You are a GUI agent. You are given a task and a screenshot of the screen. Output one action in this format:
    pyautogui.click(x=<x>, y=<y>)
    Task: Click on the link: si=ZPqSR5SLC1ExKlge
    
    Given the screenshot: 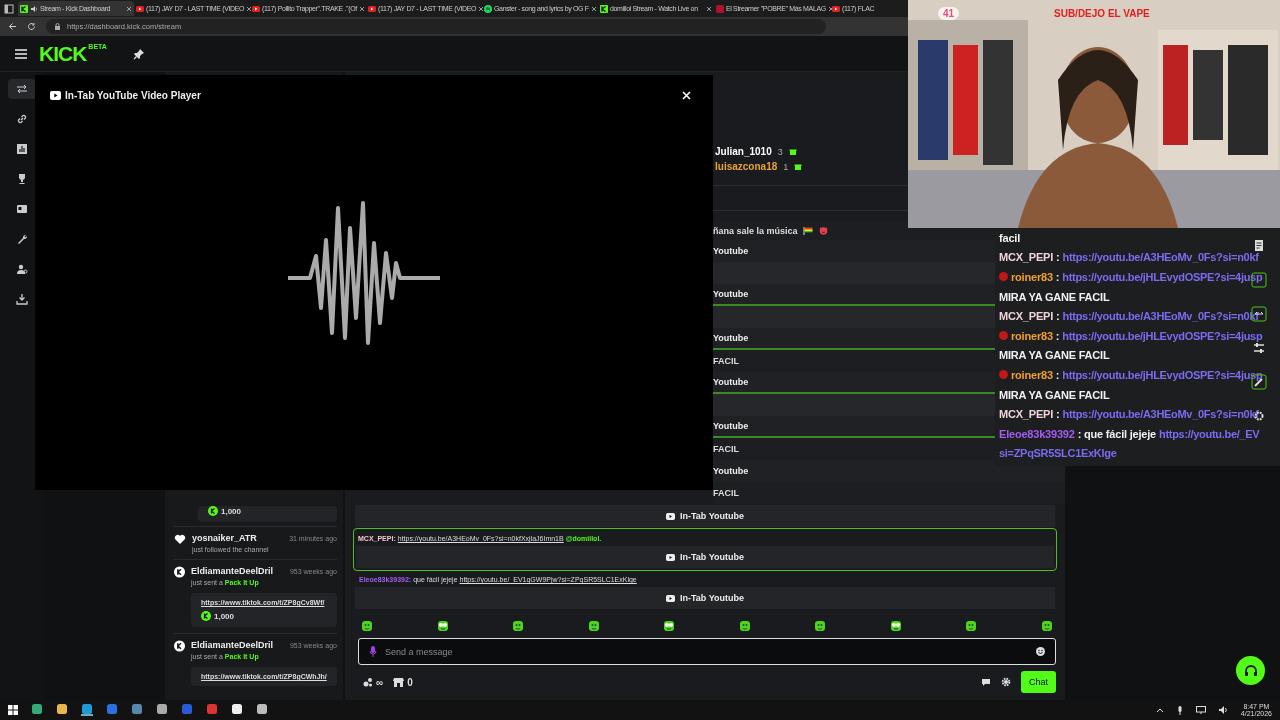 What is the action you would take?
    pyautogui.click(x=1058, y=453)
    